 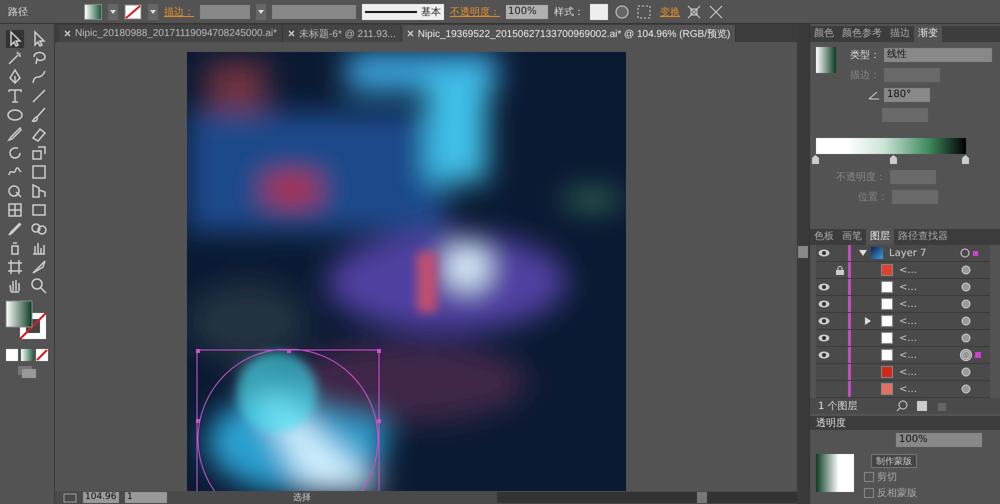 What do you see at coordinates (39, 267) in the screenshot?
I see `slice-icon` at bounding box center [39, 267].